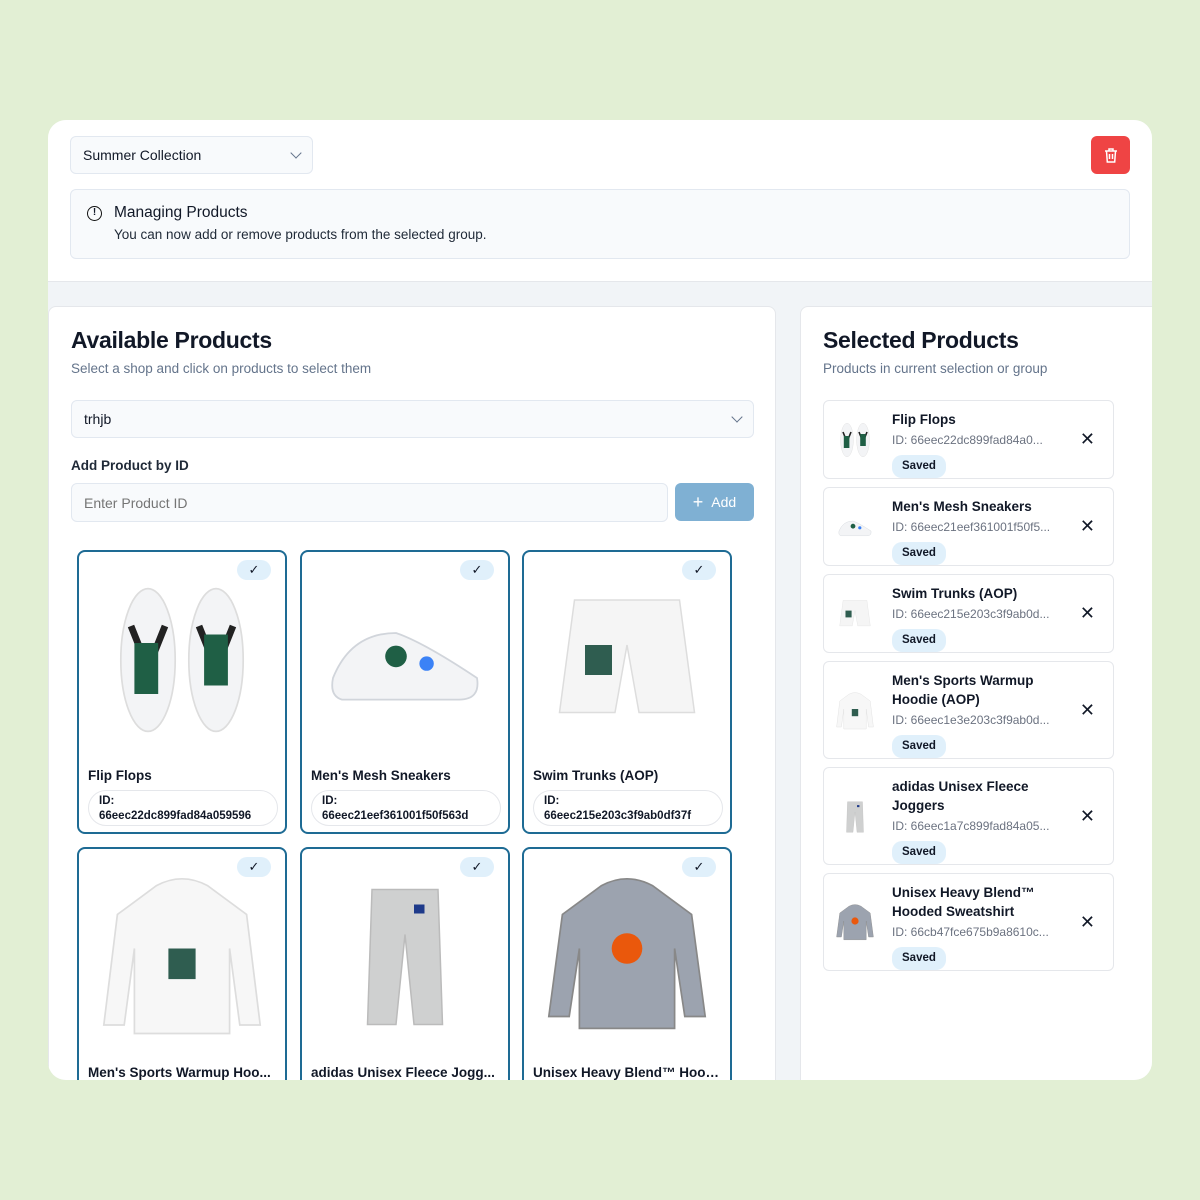  I want to click on id-value: 66eec21eef361001f50f563d, so click(395, 816).